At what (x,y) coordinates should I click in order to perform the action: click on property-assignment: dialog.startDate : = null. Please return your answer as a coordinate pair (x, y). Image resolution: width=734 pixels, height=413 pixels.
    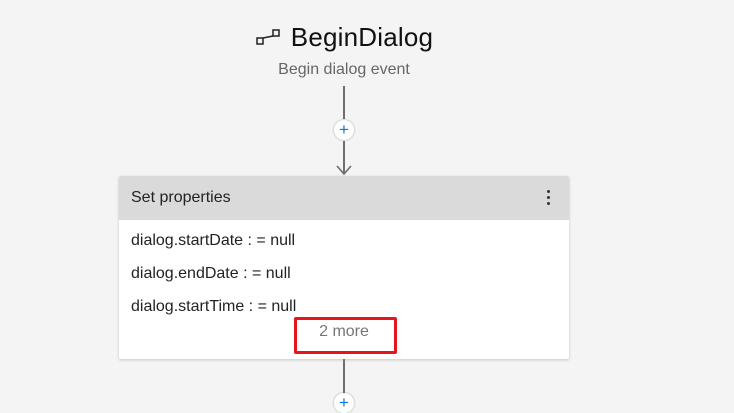
    Looking at the image, I should click on (213, 240).